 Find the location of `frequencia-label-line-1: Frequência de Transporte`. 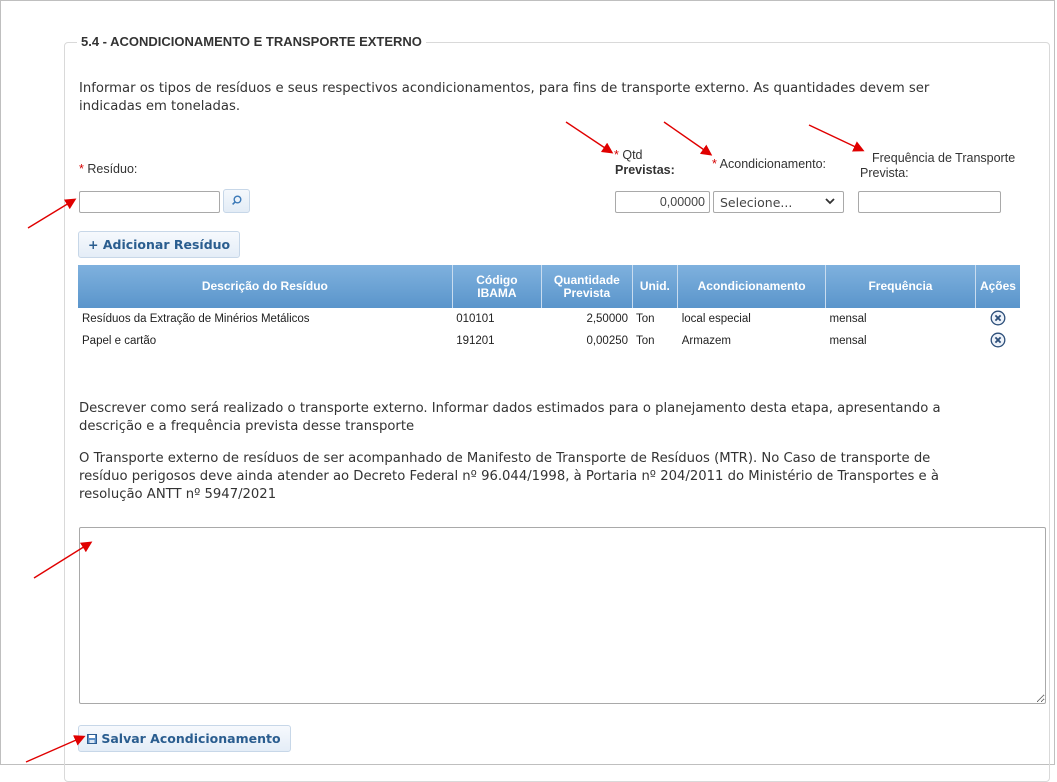

frequencia-label-line-1: Frequência de Transporte is located at coordinates (944, 158).